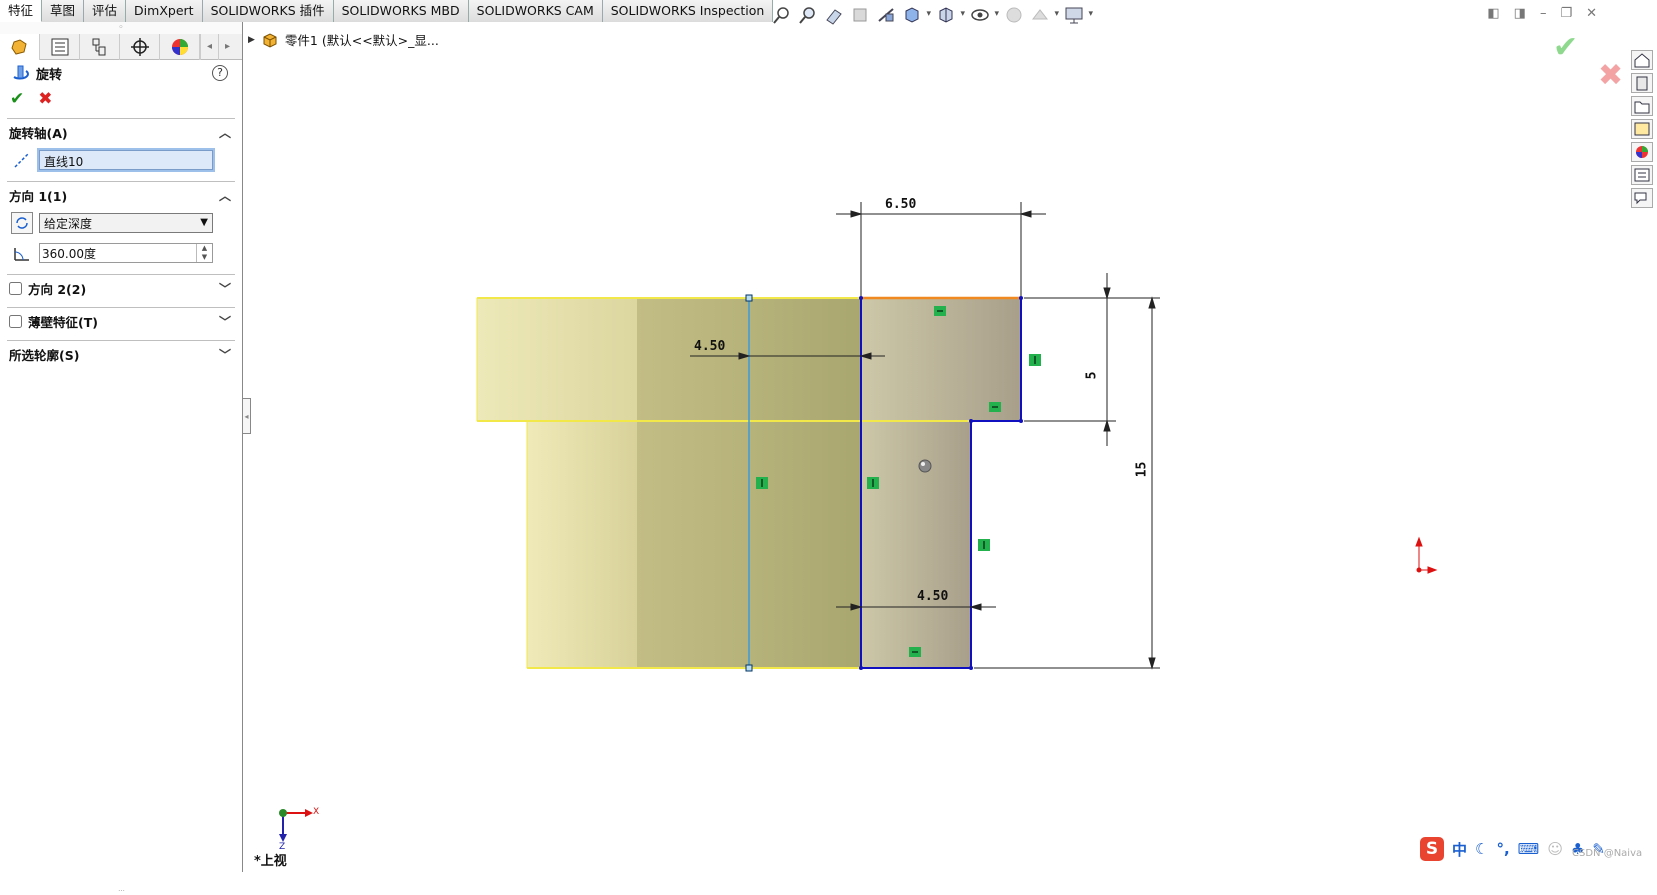 The height and width of the screenshot is (895, 1657). What do you see at coordinates (121, 195) in the screenshot?
I see `direction1-section-header: 方向 1(1) ︿` at bounding box center [121, 195].